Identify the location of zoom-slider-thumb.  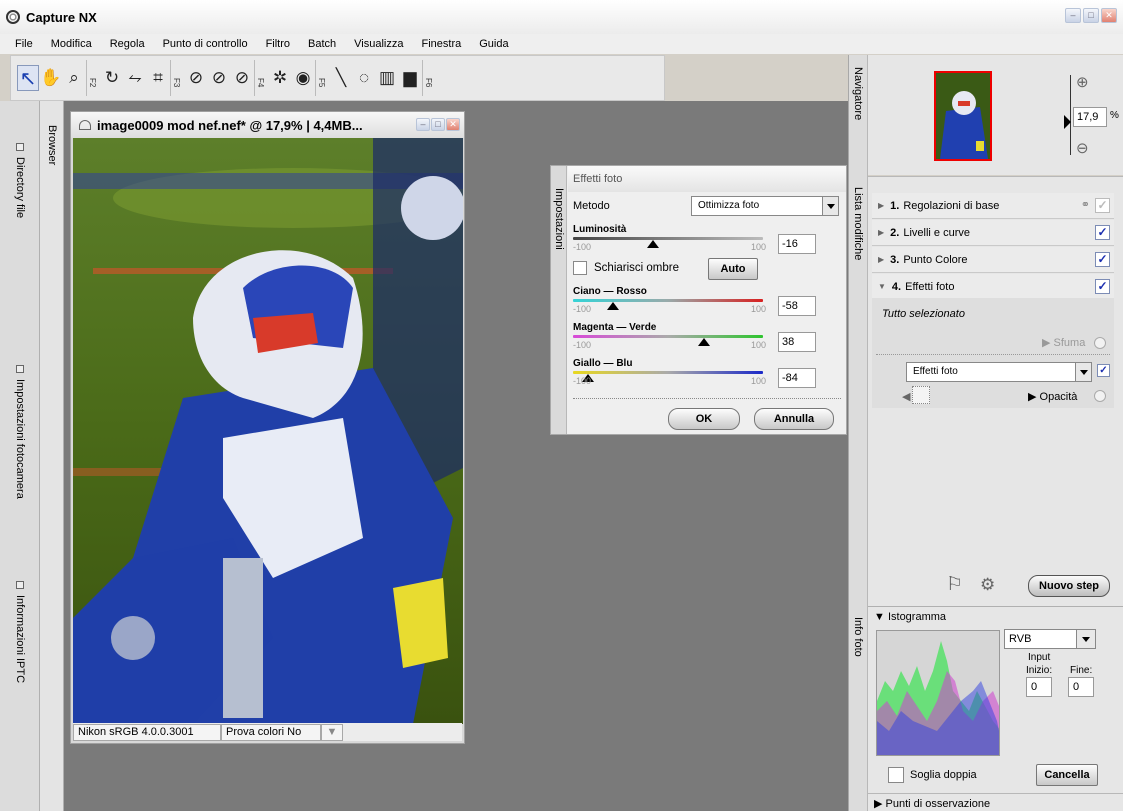
(1067, 122).